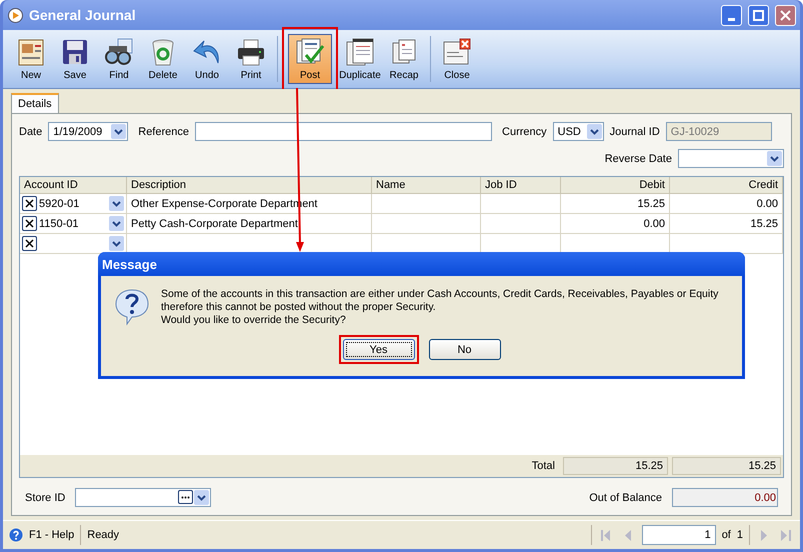  What do you see at coordinates (605, 535) in the screenshot?
I see `first-page-icon` at bounding box center [605, 535].